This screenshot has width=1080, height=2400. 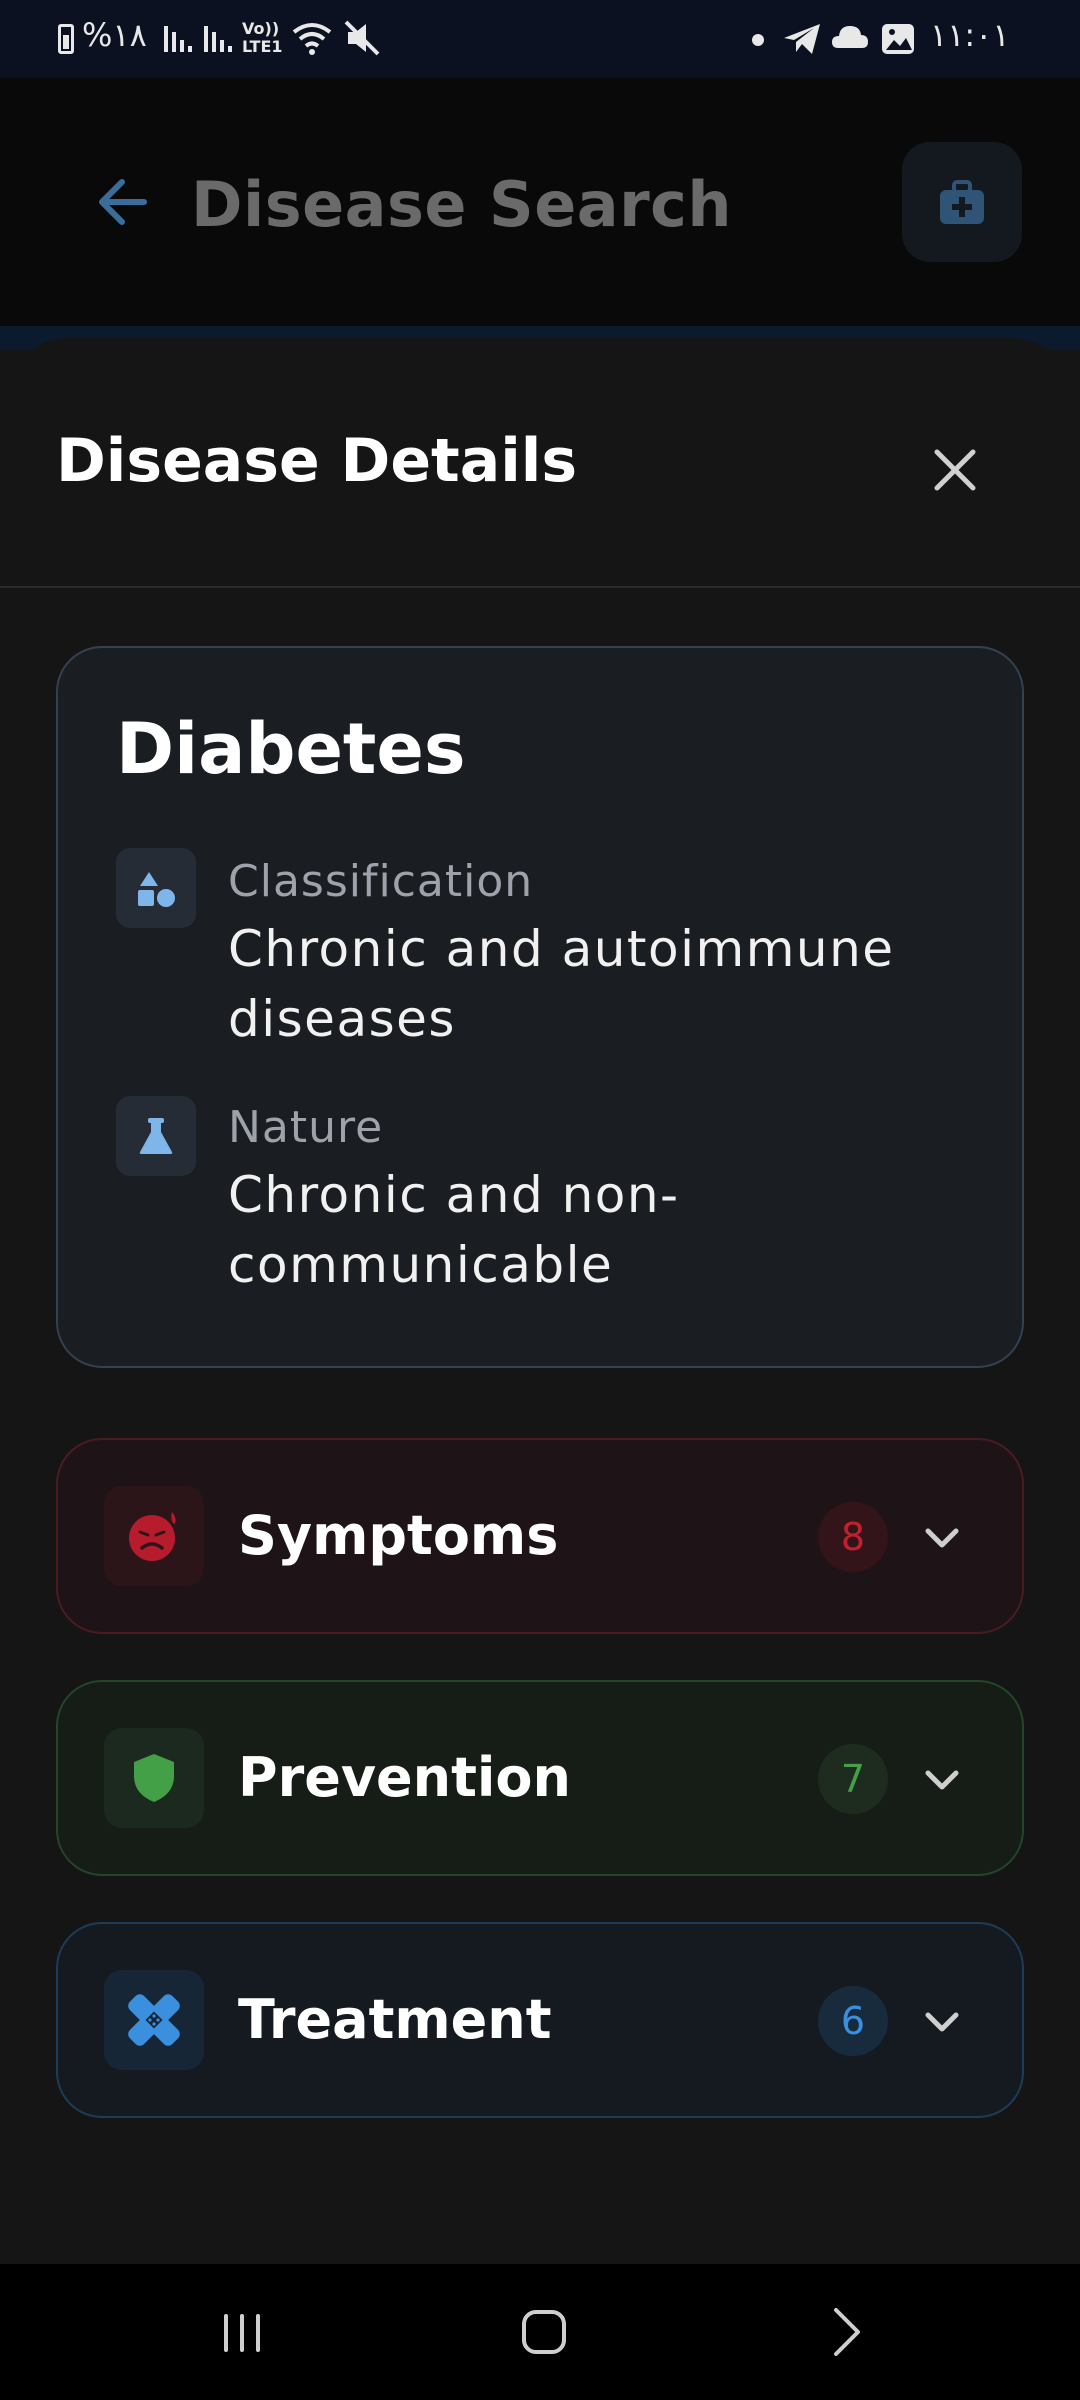 I want to click on nature-label: Nature, so click(x=306, y=1127).